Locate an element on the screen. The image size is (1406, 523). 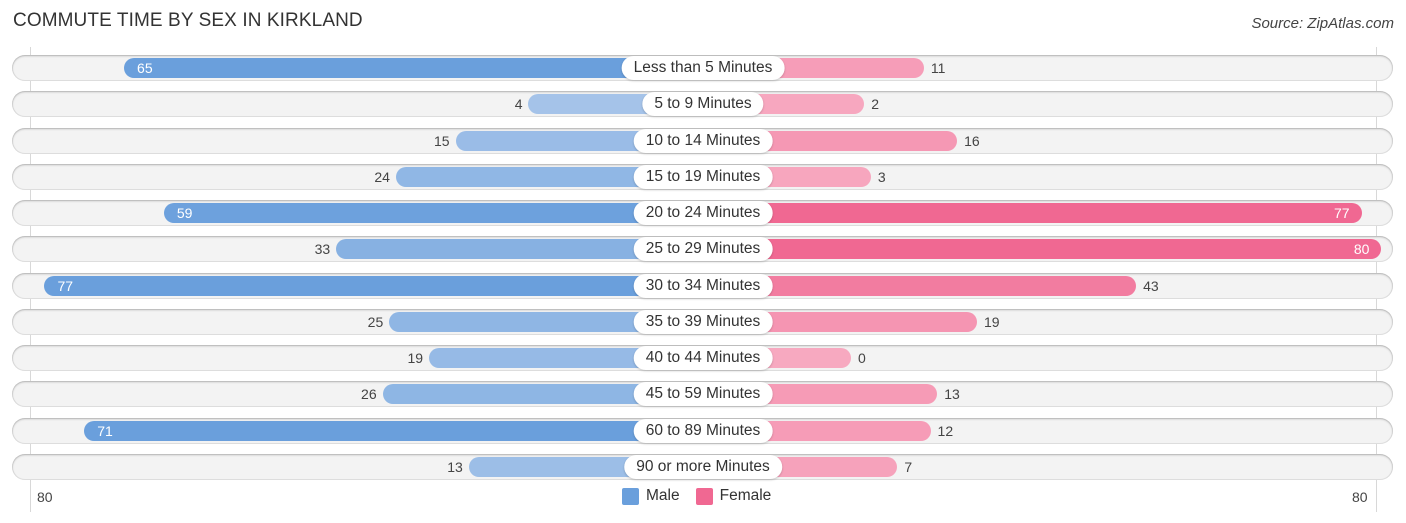
axis-label-right: 80 is located at coordinates (1360, 497).